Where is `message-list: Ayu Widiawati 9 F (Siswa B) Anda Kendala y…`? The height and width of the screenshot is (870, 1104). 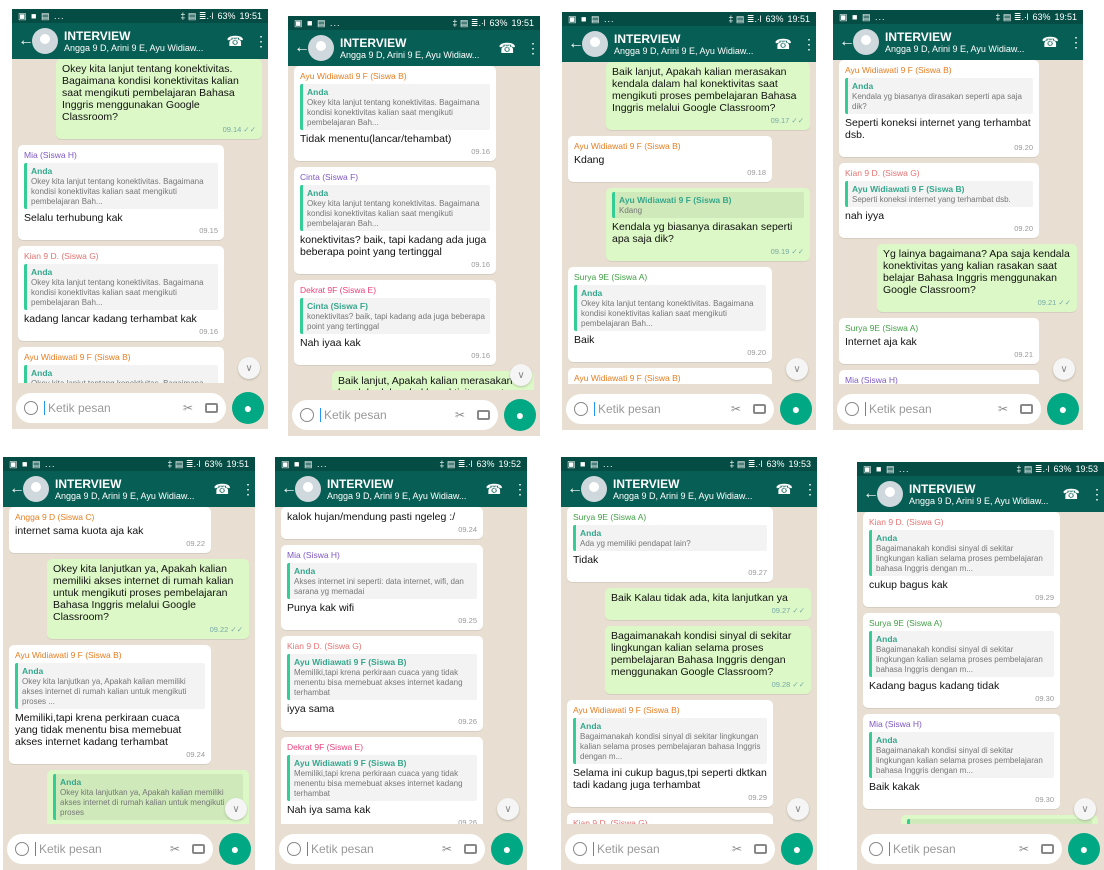 message-list: Ayu Widiawati 9 F (Siswa B) Anda Kendala y… is located at coordinates (958, 222).